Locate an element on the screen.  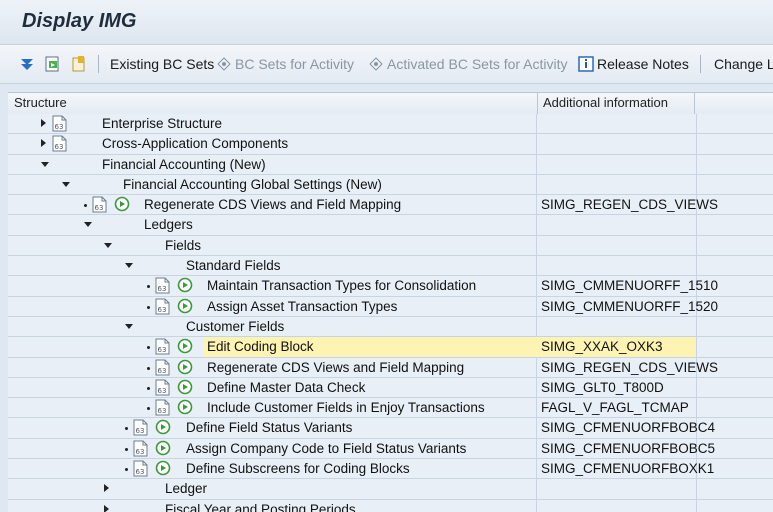
tree-row: Ledger is located at coordinates (390, 489).